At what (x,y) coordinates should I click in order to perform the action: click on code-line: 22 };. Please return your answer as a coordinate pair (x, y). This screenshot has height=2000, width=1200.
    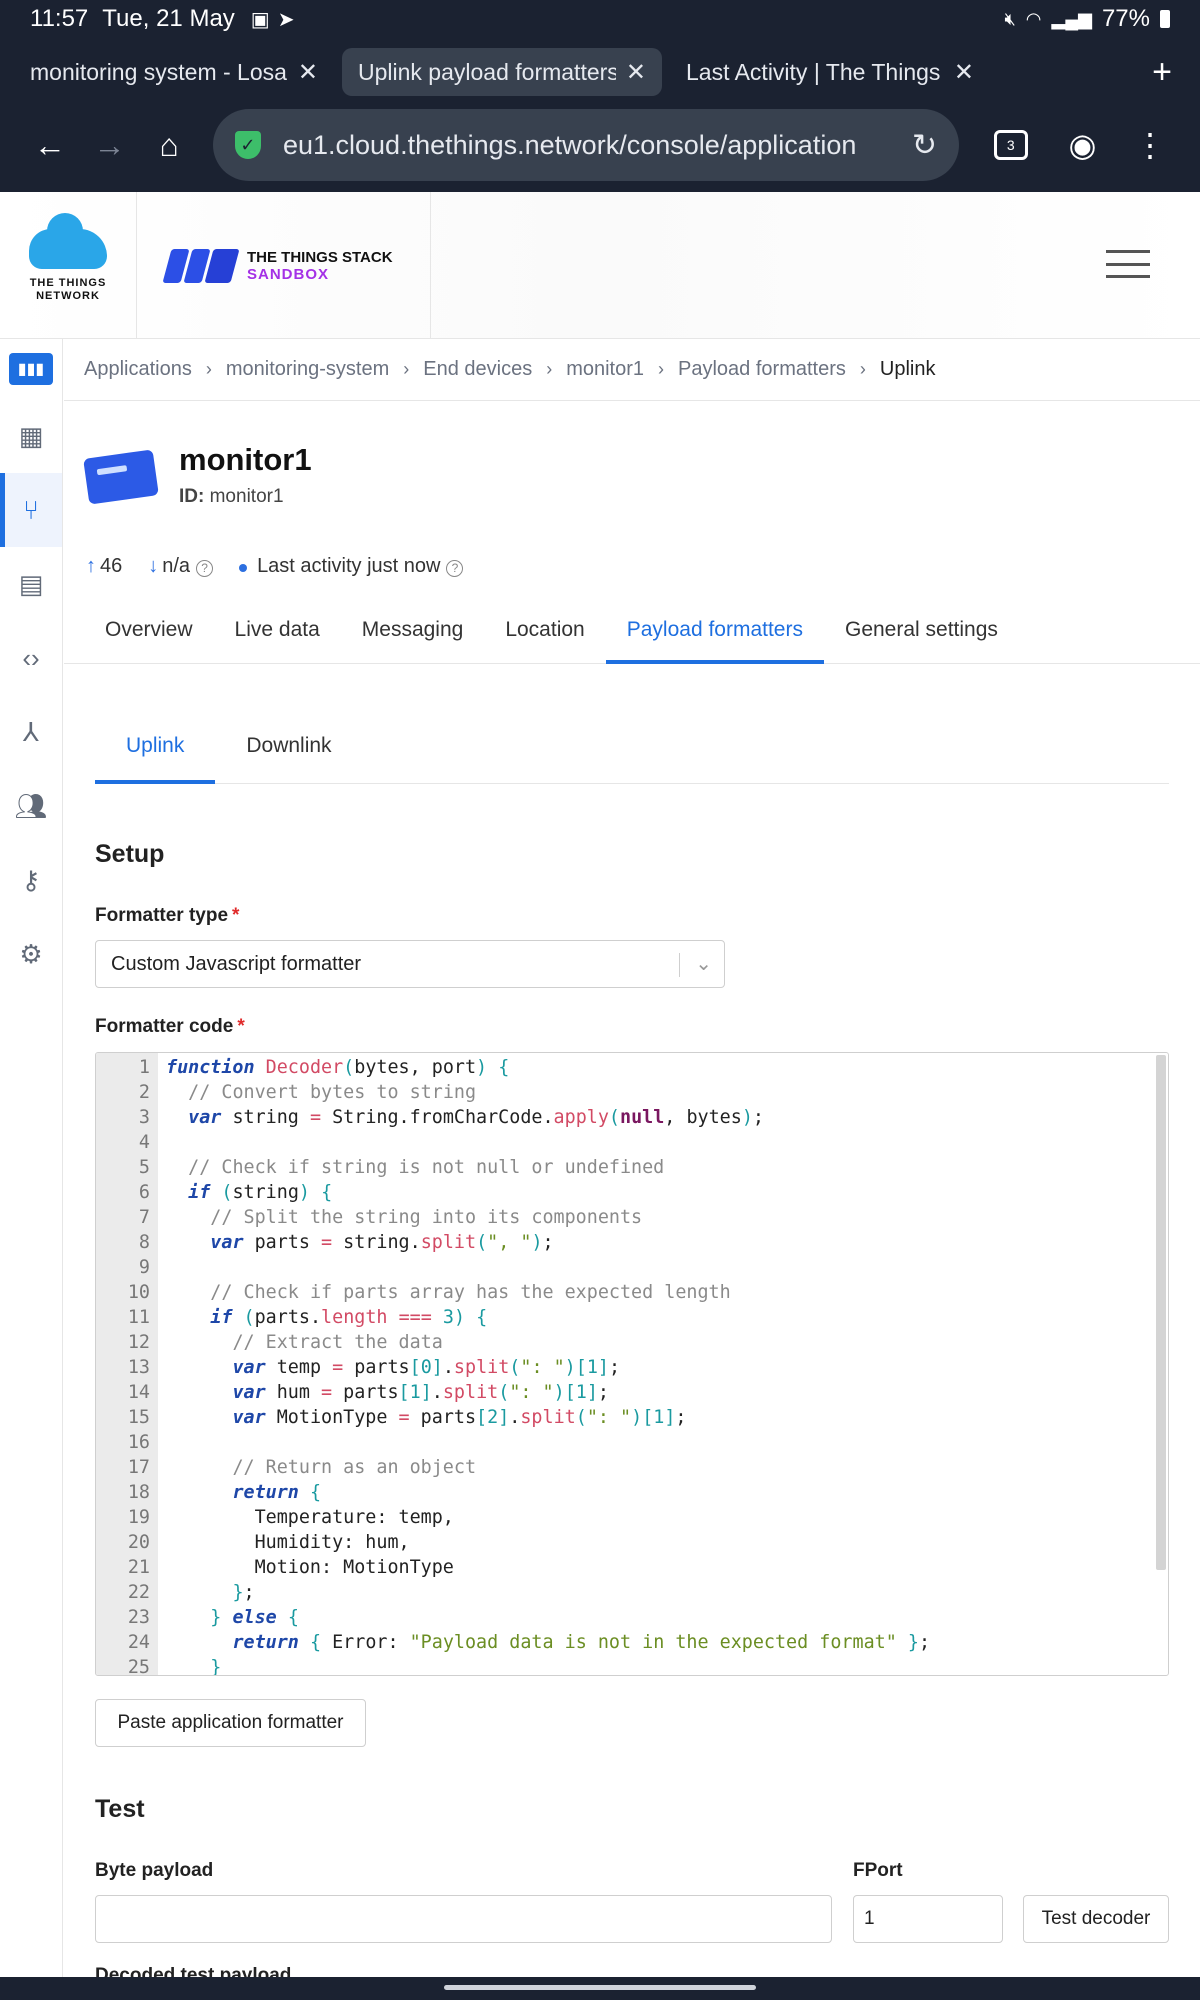
    Looking at the image, I should click on (626, 1592).